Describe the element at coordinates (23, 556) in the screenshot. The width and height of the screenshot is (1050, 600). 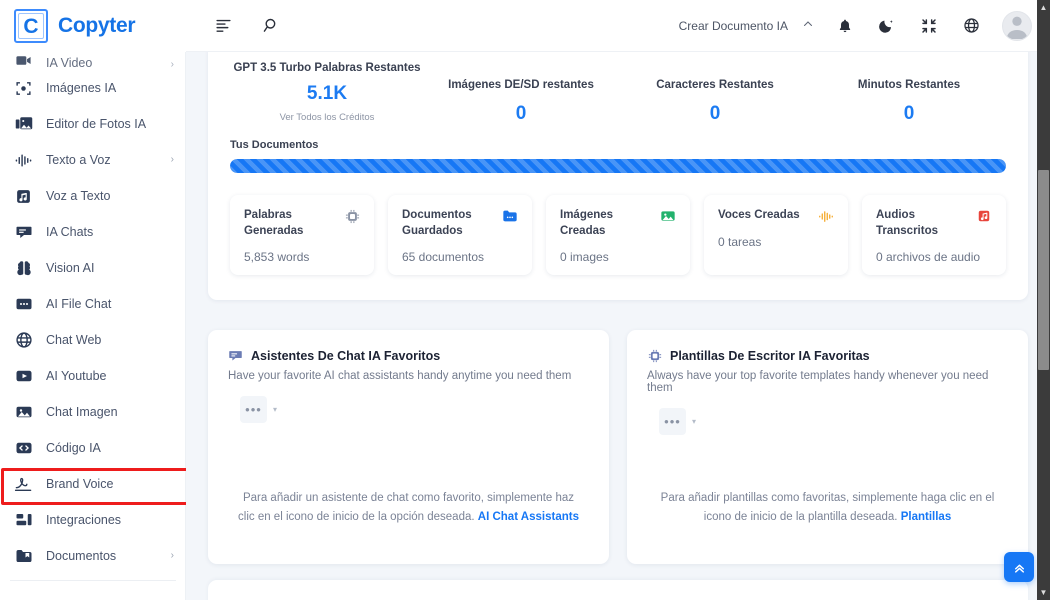
I see `documents-icon` at that location.